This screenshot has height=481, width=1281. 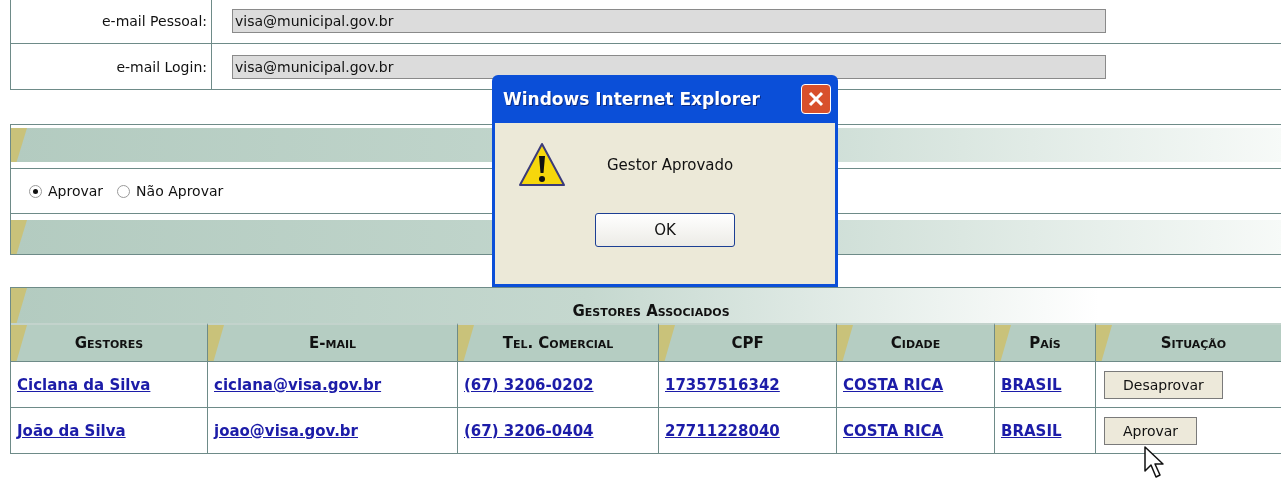 I want to click on column-header: Situação, so click(x=1188, y=342).